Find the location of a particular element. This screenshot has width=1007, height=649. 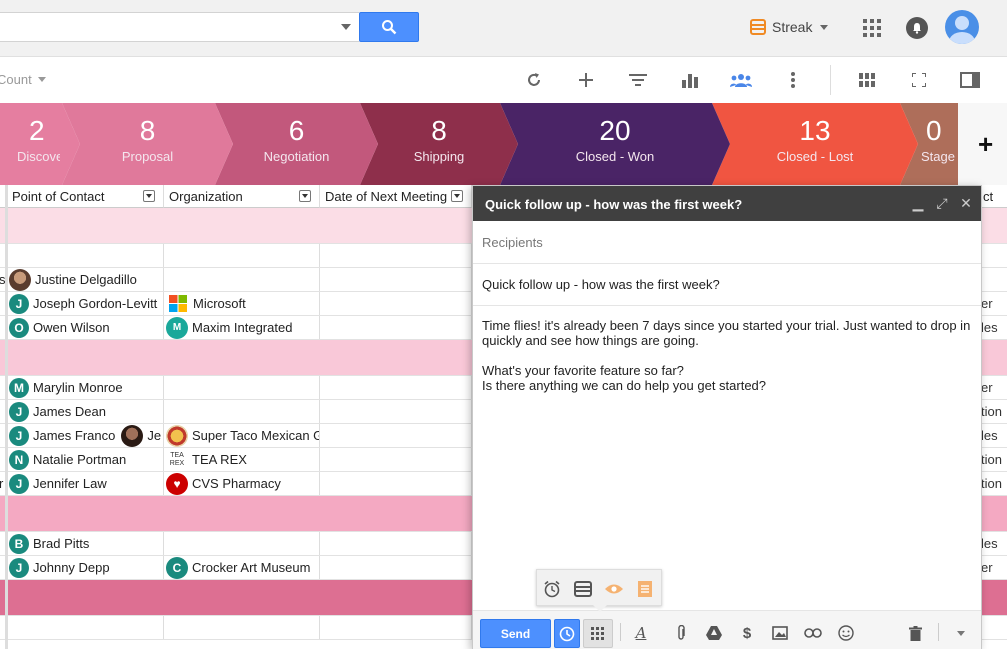

stage-discovery: 2 Discovery is located at coordinates (38, 144).